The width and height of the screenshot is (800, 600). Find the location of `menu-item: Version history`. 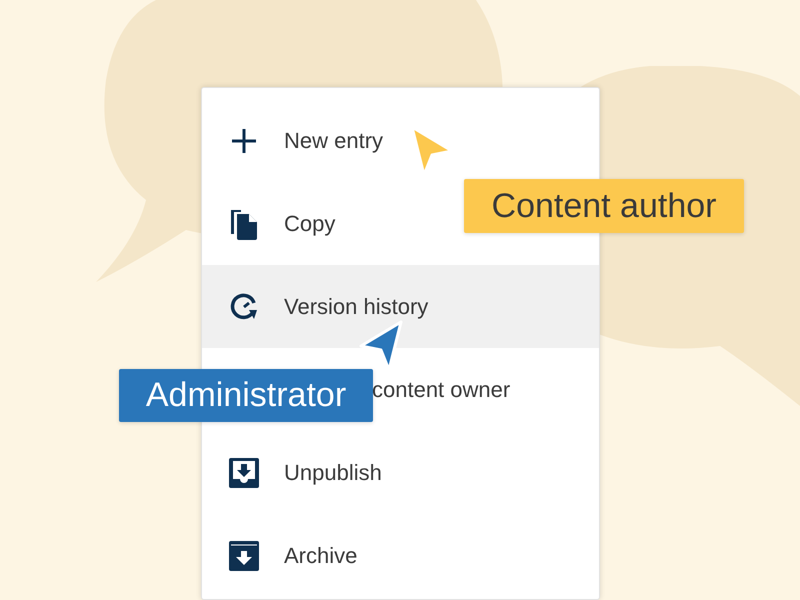

menu-item: Version history is located at coordinates (400, 306).